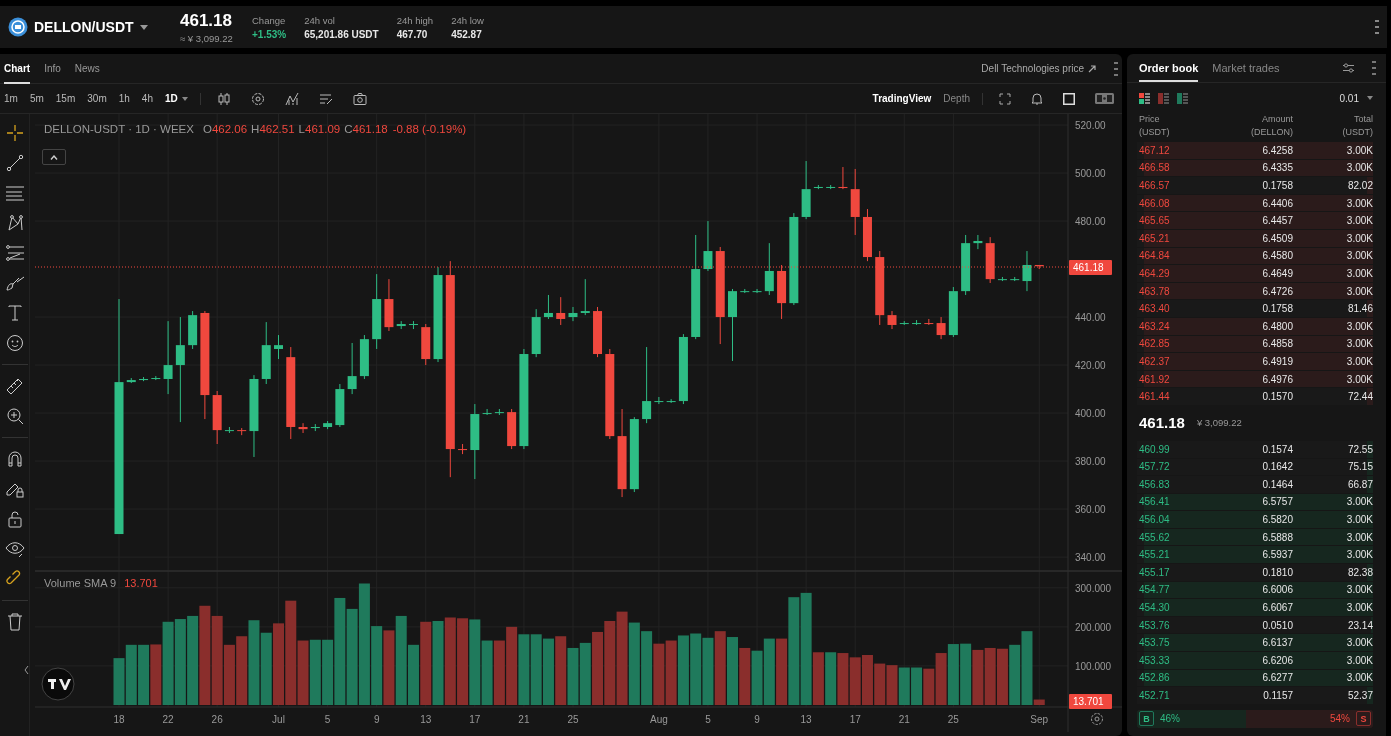 This screenshot has width=1391, height=736. What do you see at coordinates (14, 253) in the screenshot?
I see `fib-levels-icon` at bounding box center [14, 253].